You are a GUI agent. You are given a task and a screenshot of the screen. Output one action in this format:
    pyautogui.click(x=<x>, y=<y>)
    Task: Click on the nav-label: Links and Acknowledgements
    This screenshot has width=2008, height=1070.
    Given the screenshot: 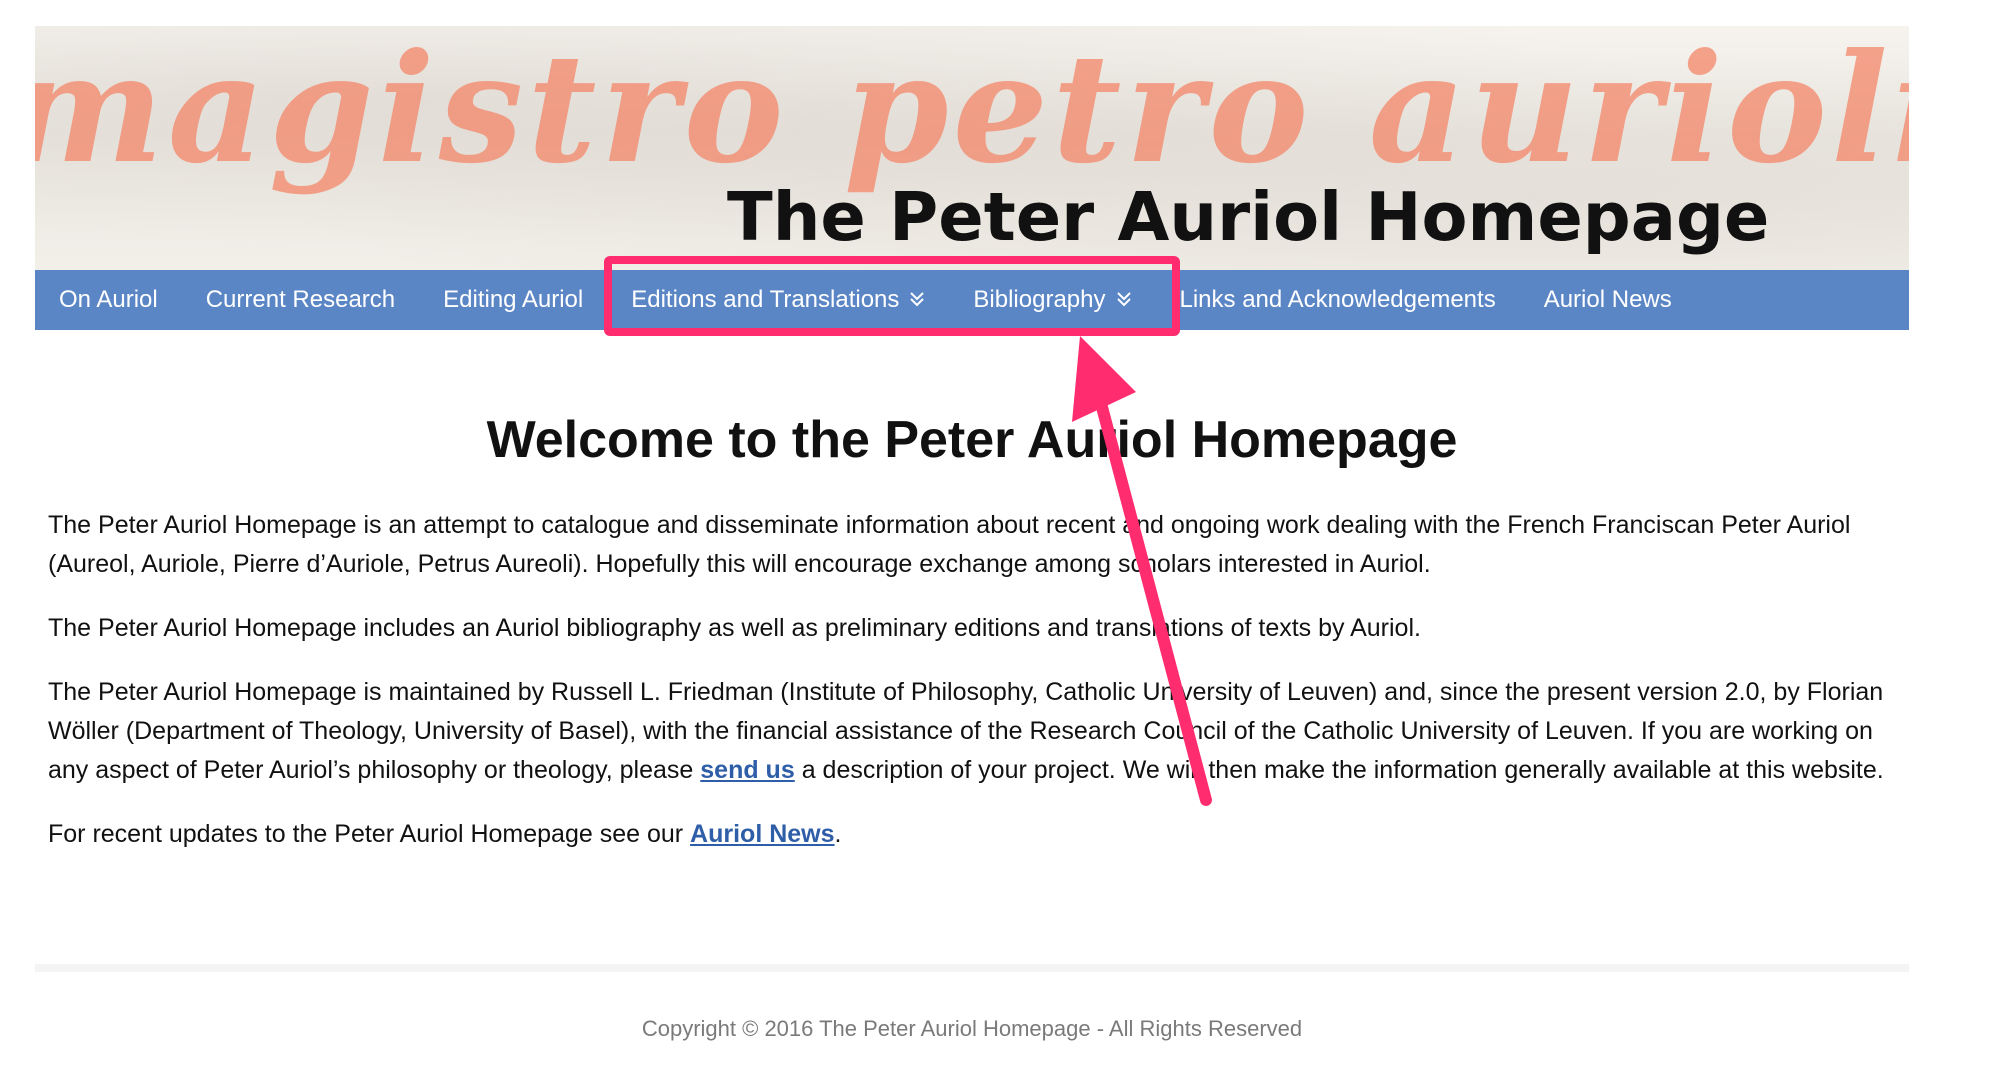 What is the action you would take?
    pyautogui.click(x=1337, y=299)
    